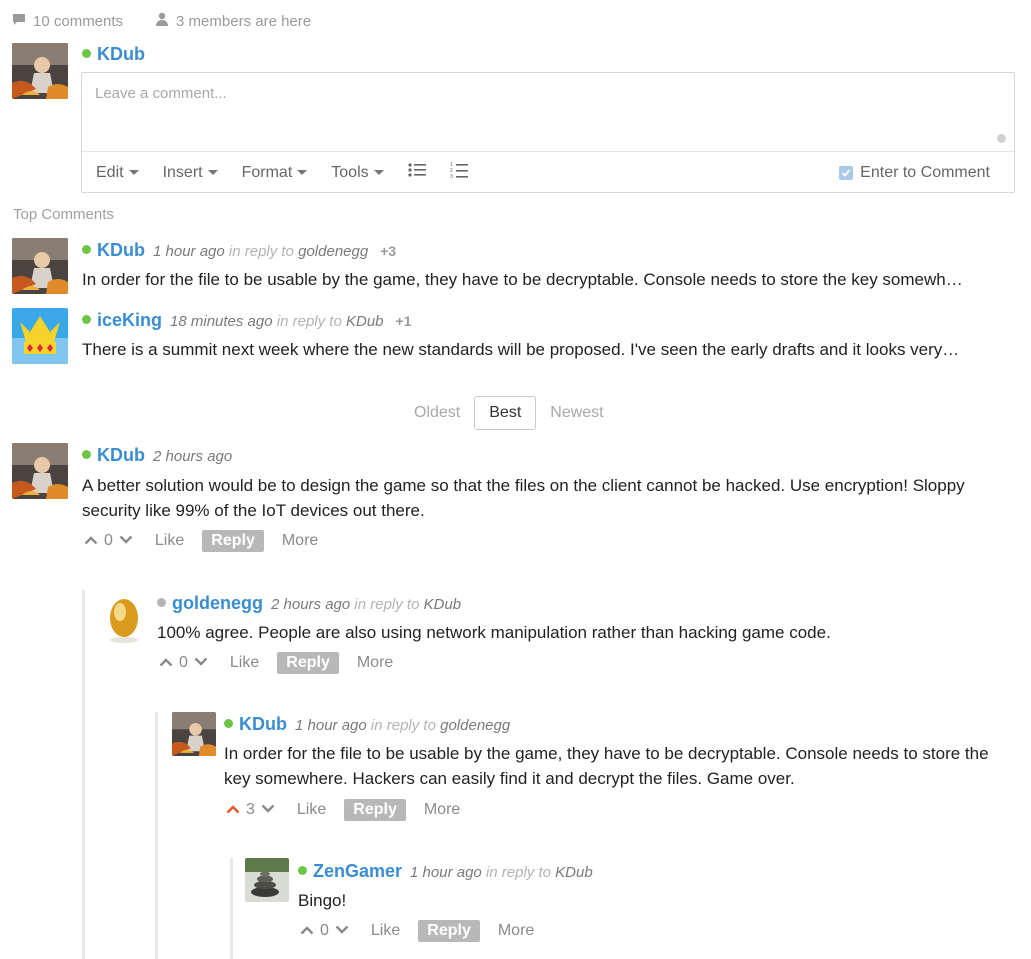  Describe the element at coordinates (914, 173) in the screenshot. I see `enter-to-comment-toggle: Enter to Comment` at that location.